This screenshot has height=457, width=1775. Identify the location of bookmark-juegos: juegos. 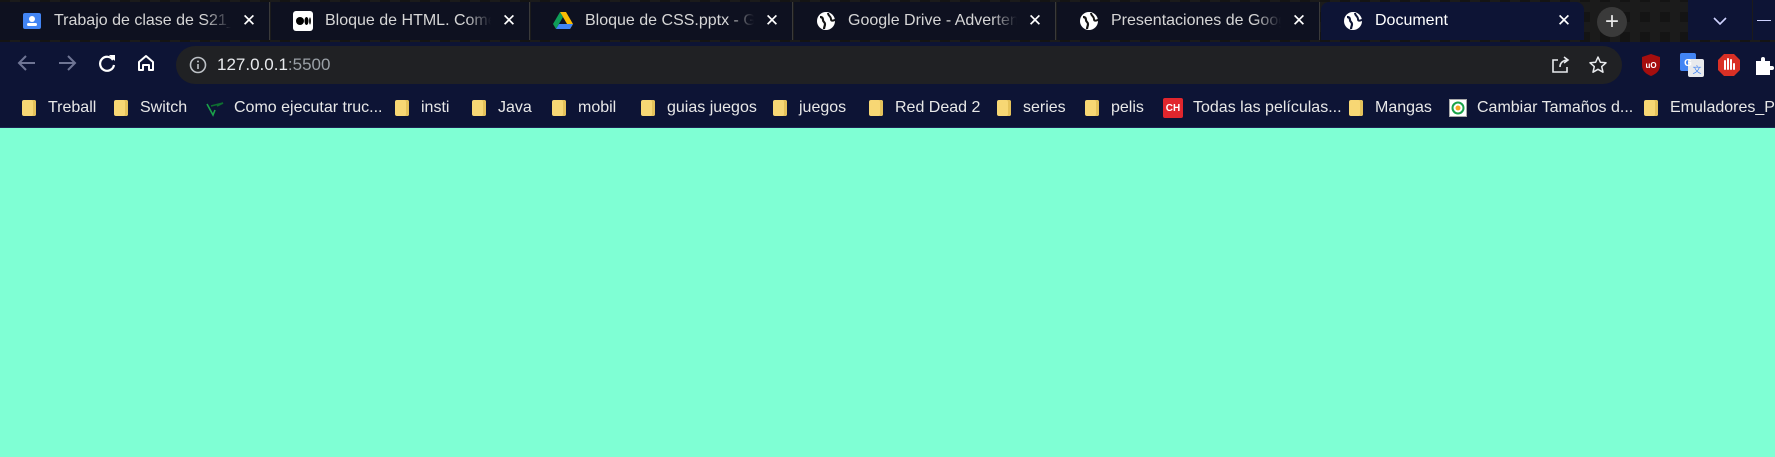
(808, 108).